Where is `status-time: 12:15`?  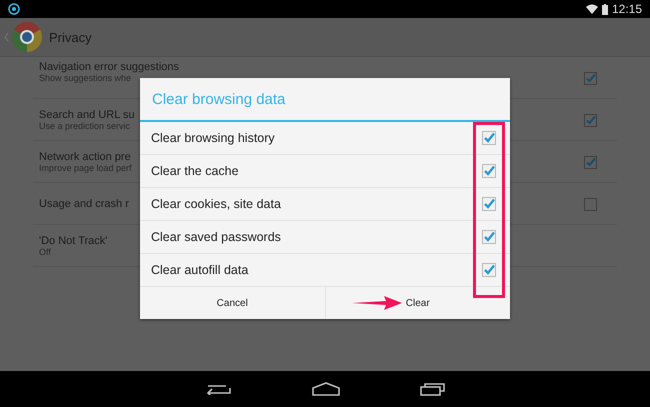 status-time: 12:15 is located at coordinates (627, 9).